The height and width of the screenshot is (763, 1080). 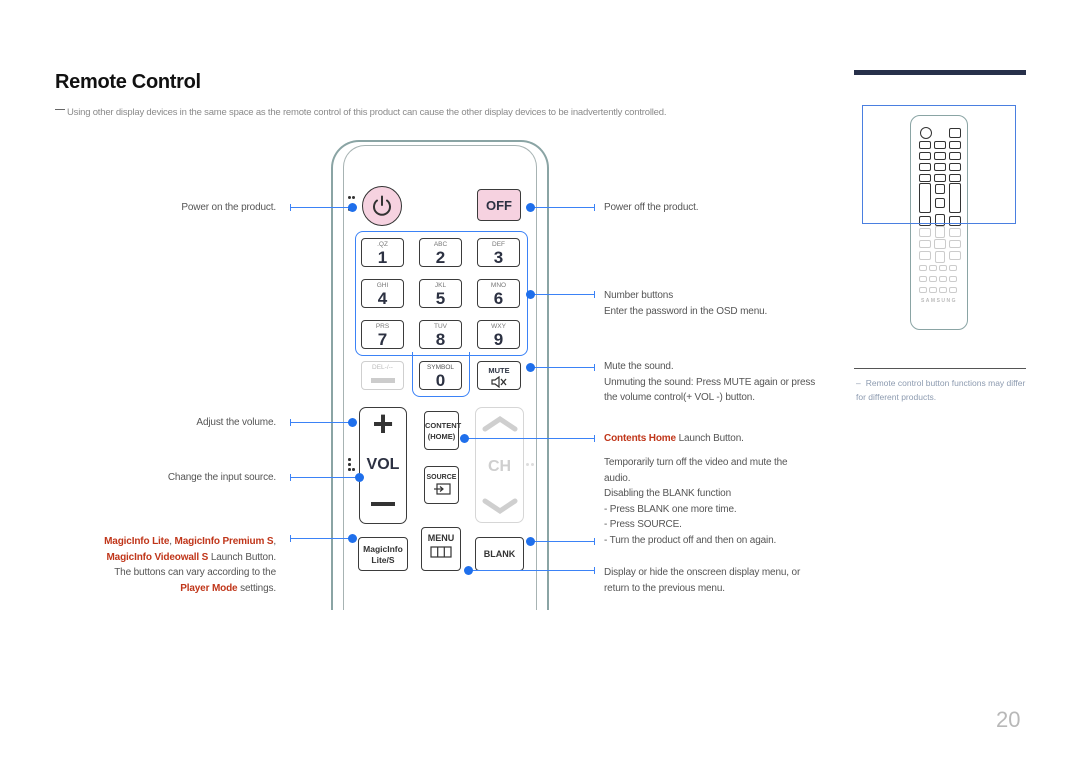 I want to click on blank-button: BLANK, so click(x=499, y=554).